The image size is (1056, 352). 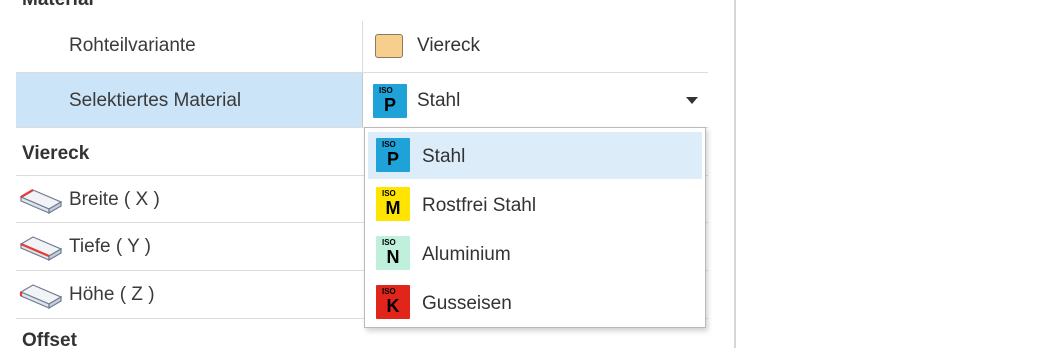 I want to click on color-swatch-icon, so click(x=389, y=46).